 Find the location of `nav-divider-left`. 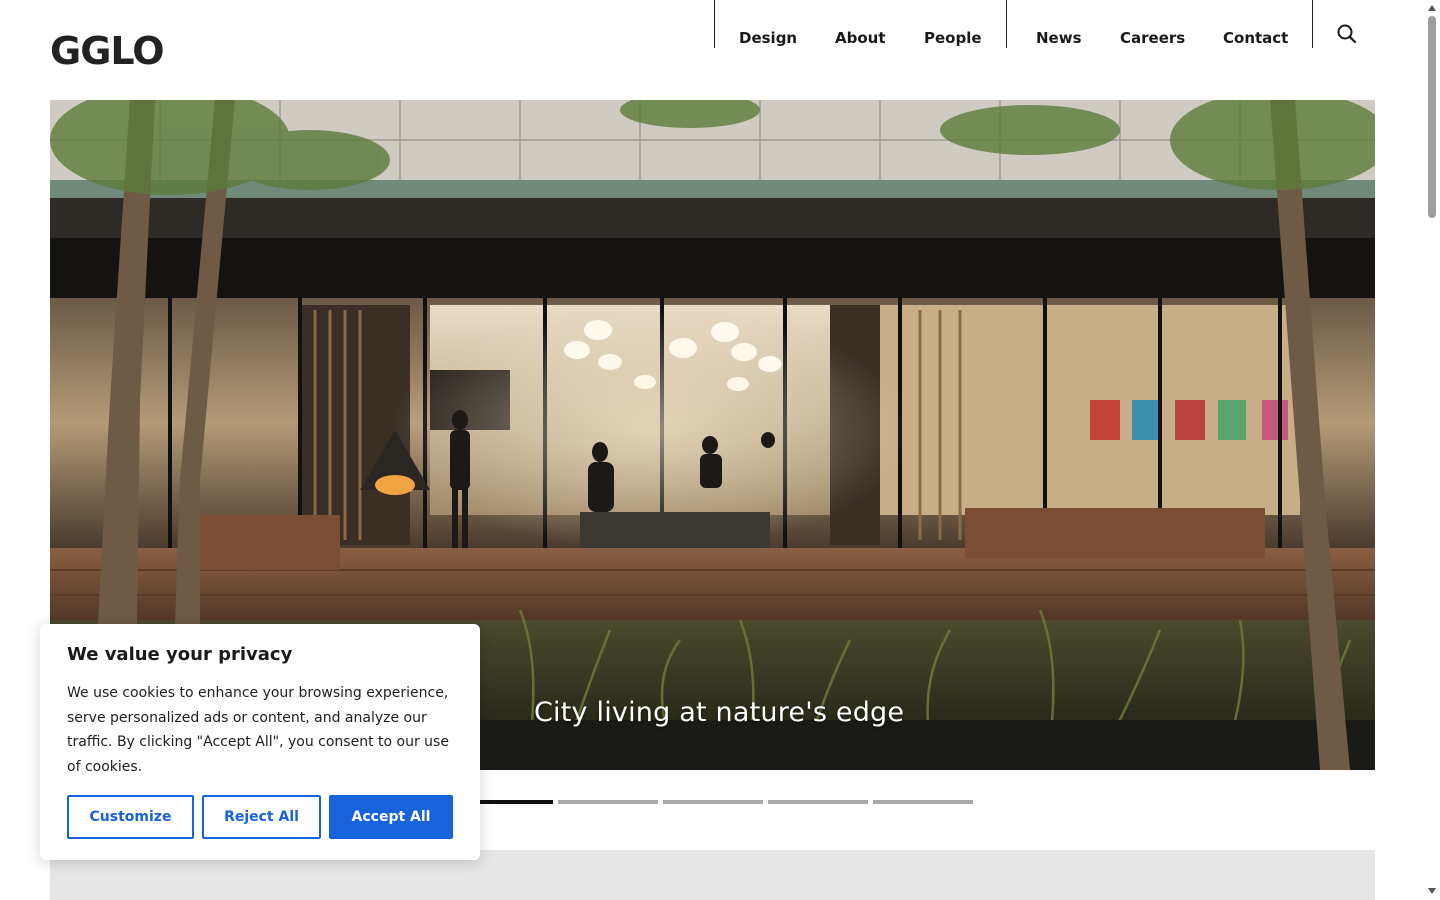

nav-divider-left is located at coordinates (714, 24).